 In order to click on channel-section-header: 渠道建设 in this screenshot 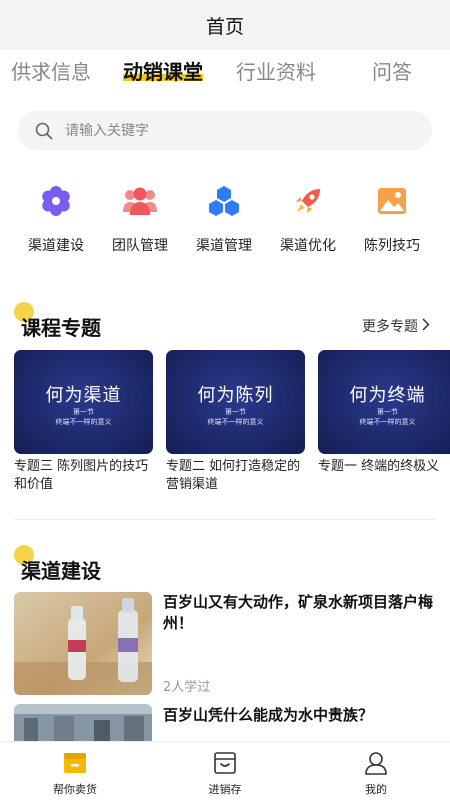, I will do `click(225, 565)`.